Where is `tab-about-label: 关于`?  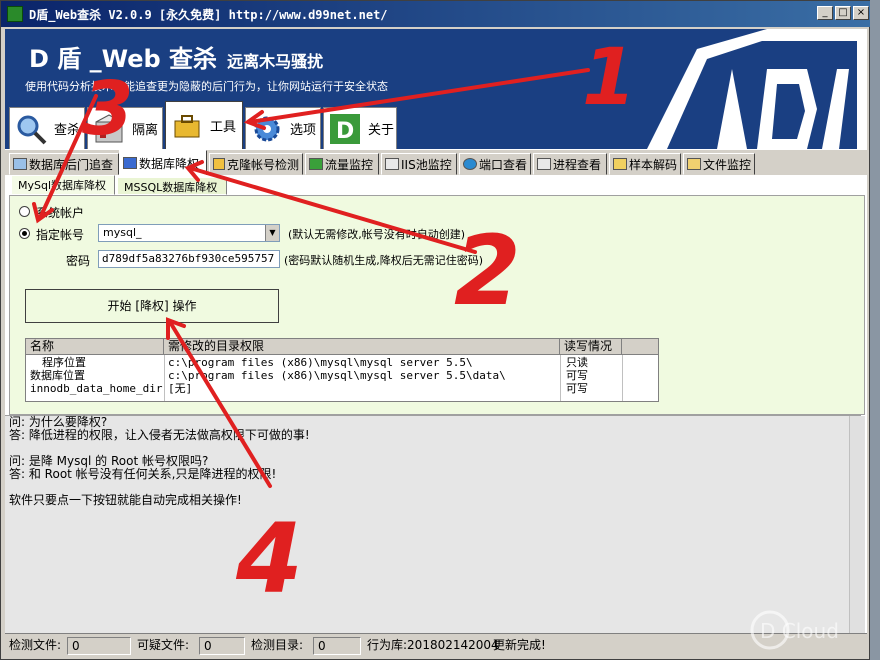
tab-about-label: 关于 is located at coordinates (381, 130).